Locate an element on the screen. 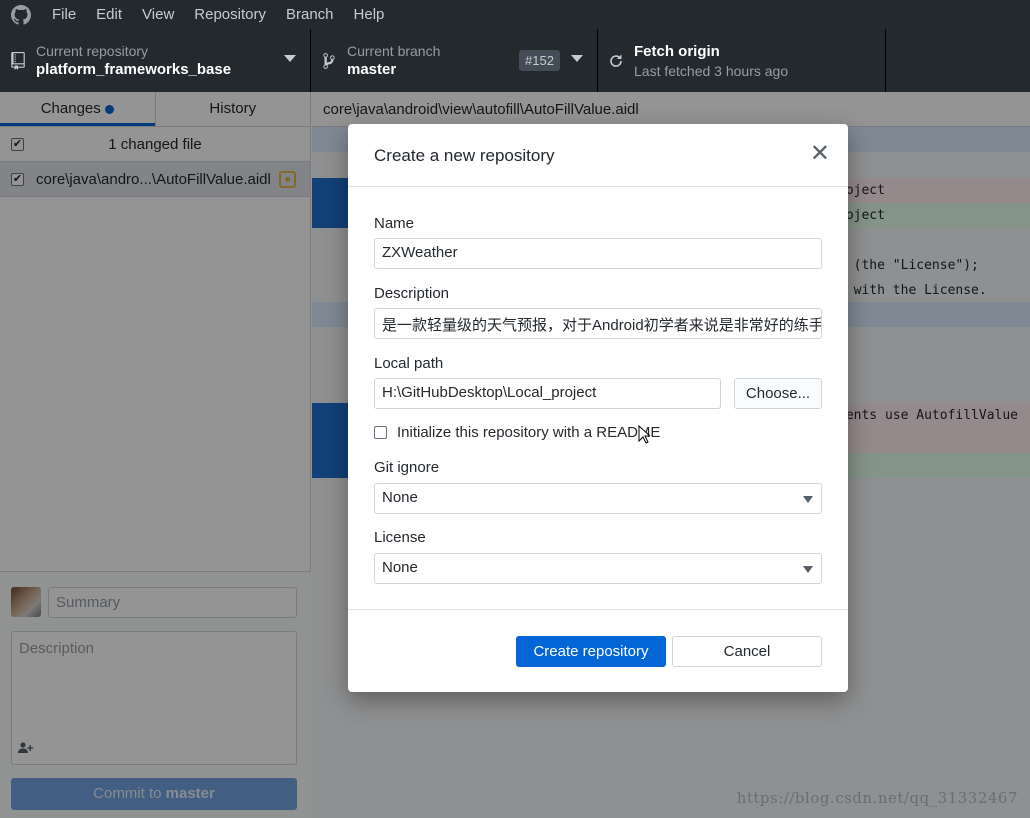 The width and height of the screenshot is (1030, 818). close-icon: ✕ is located at coordinates (820, 154).